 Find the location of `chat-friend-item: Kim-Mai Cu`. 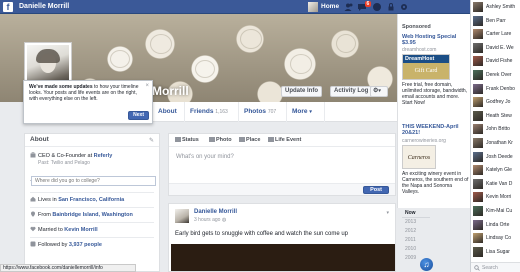

chat-friend-item: Kim-Mai Cu is located at coordinates (496, 212).